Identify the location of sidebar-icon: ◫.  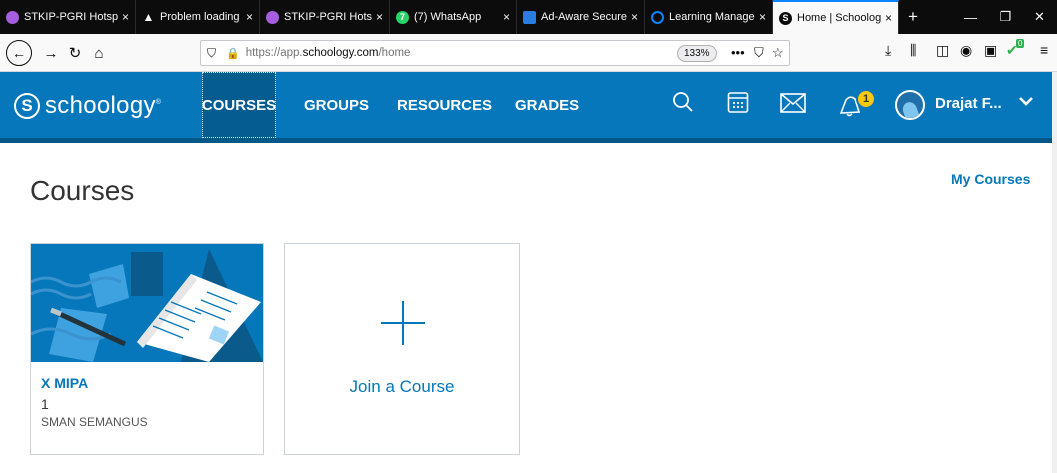
(942, 50).